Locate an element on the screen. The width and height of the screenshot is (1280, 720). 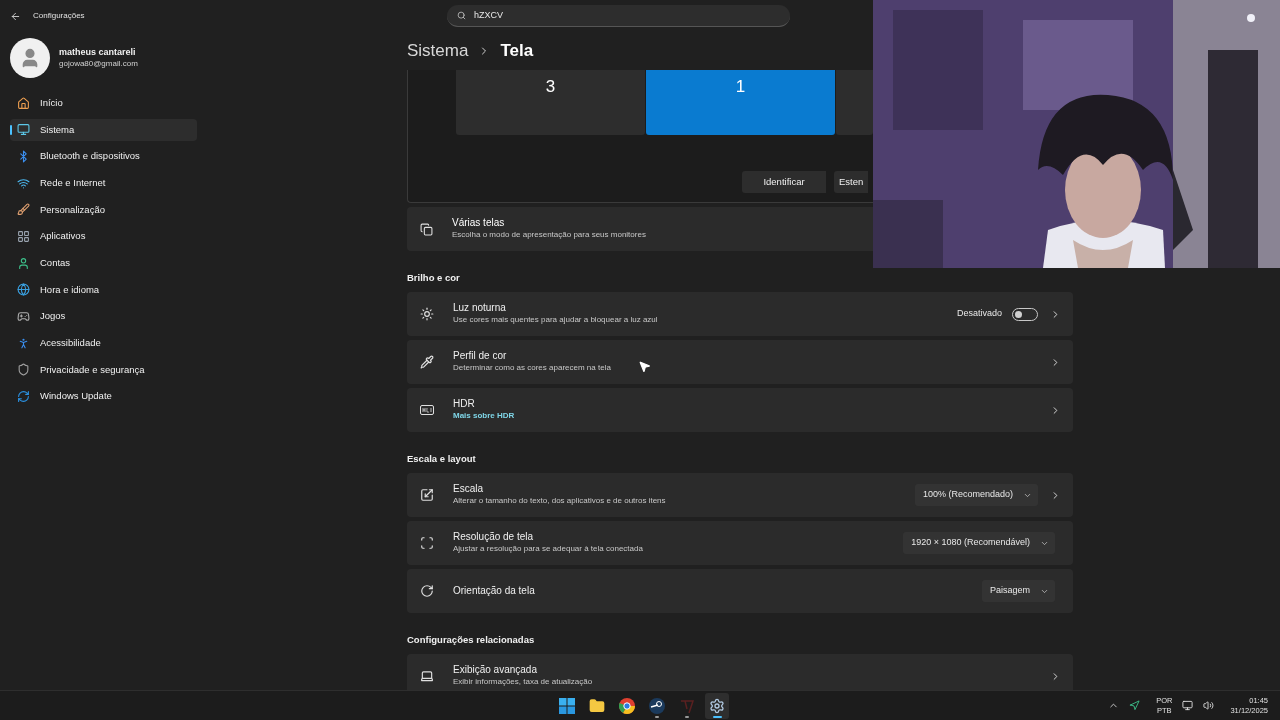
user-icon is located at coordinates (23, 263).